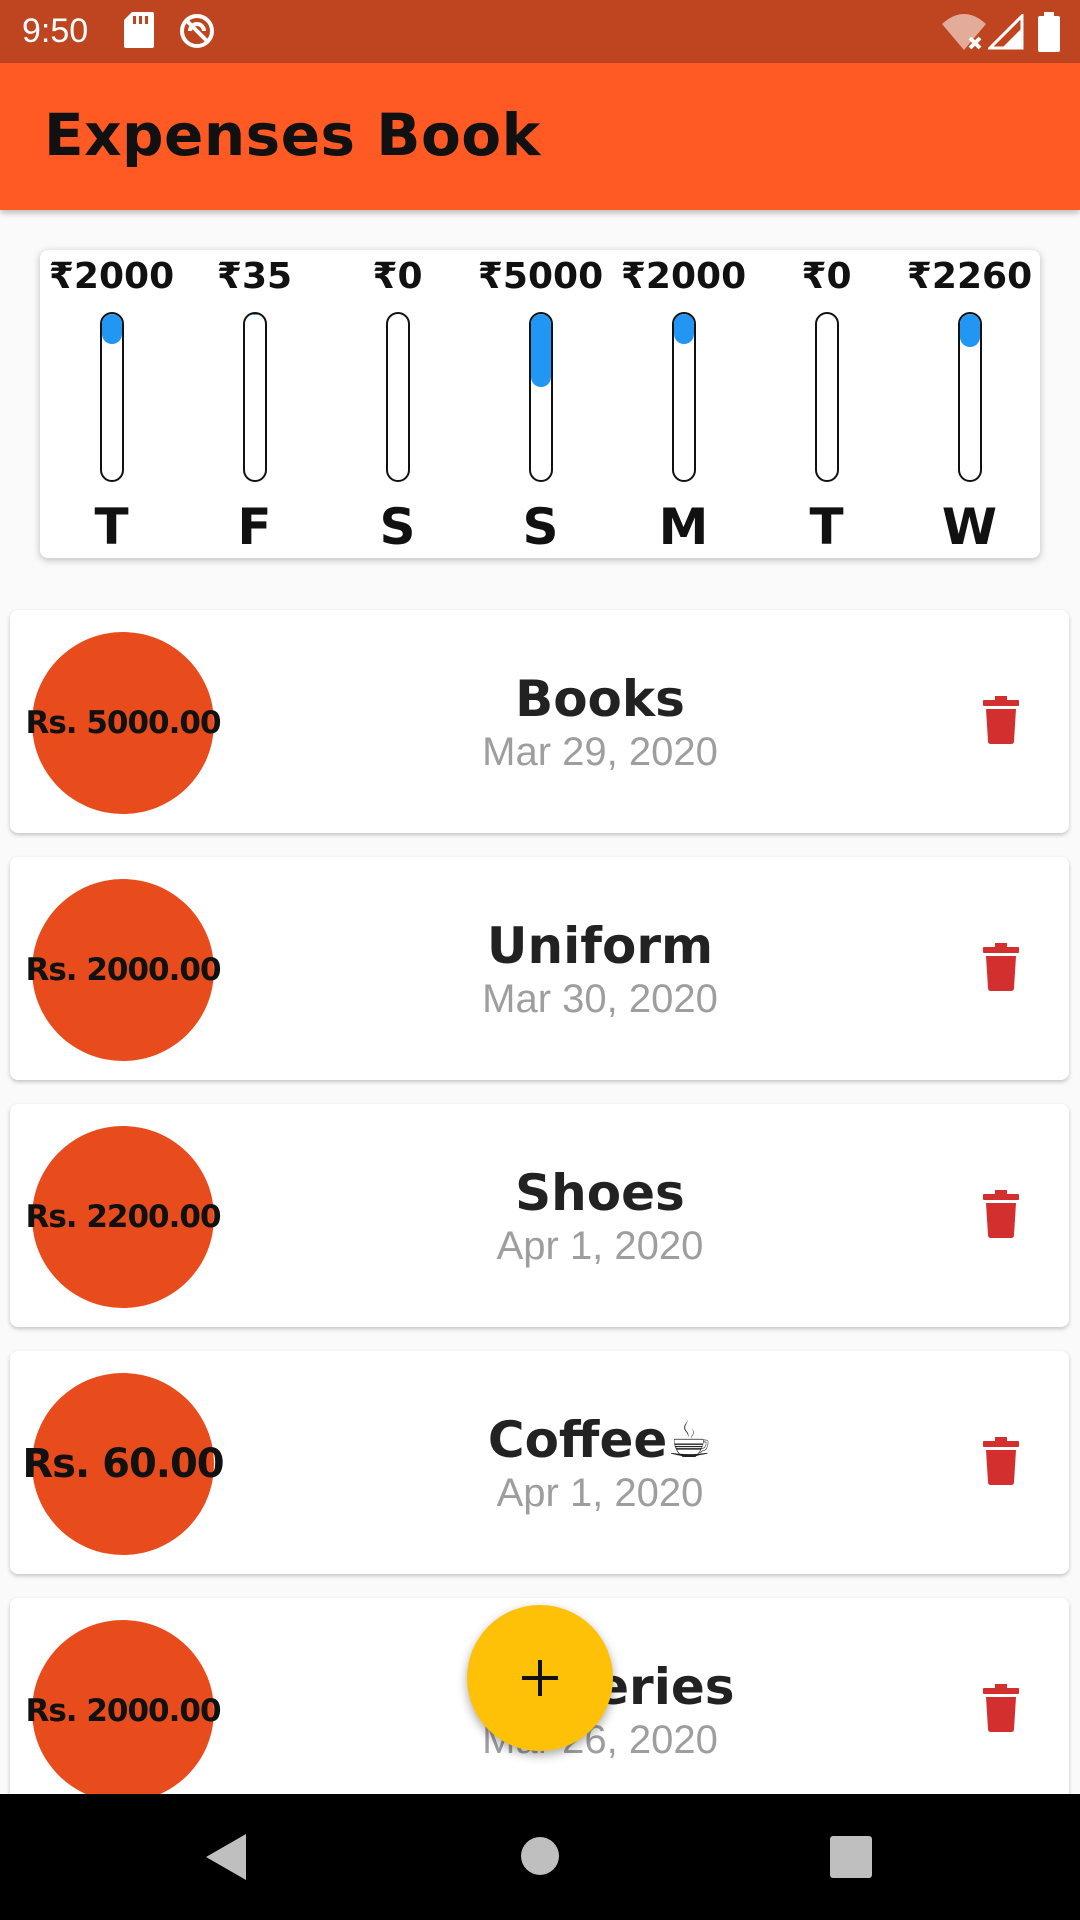 The height and width of the screenshot is (1920, 1080). I want to click on transaction-item: Rs. 5000.00 Books Mar 29, 2020, so click(539, 721).